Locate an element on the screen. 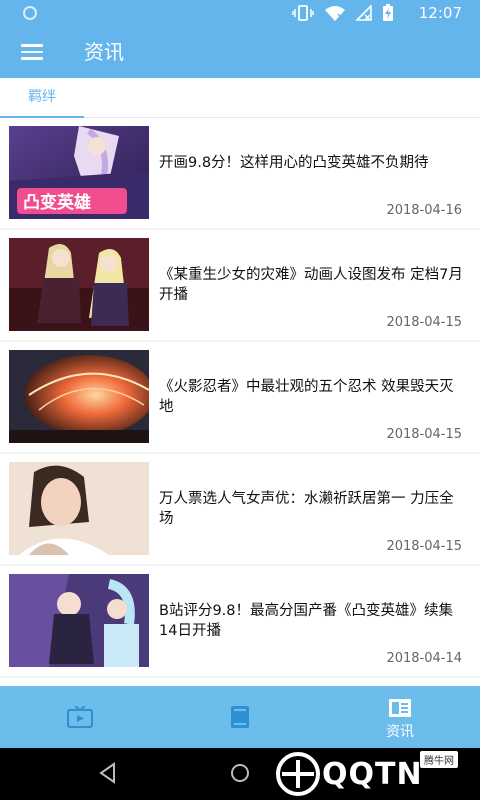 This screenshot has height=800, width=480. nav-news: 资讯 is located at coordinates (400, 717).